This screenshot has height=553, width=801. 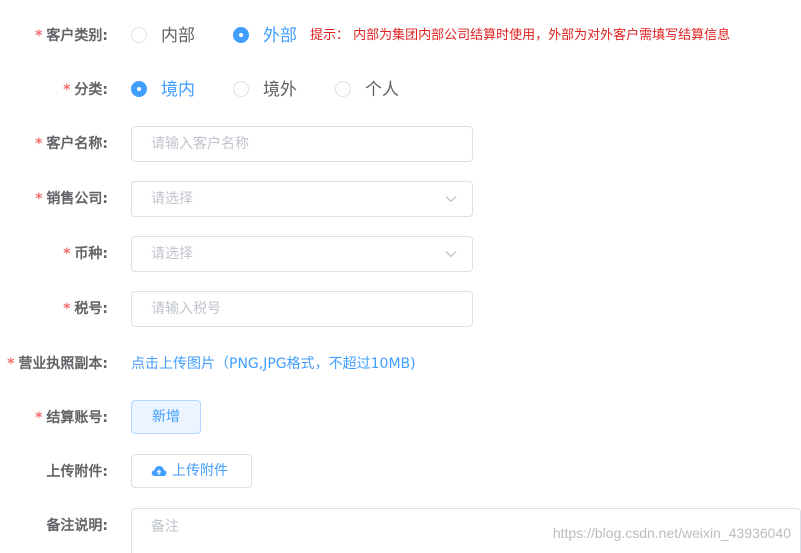 I want to click on upload-attachment-label: 上传附件, so click(x=200, y=471).